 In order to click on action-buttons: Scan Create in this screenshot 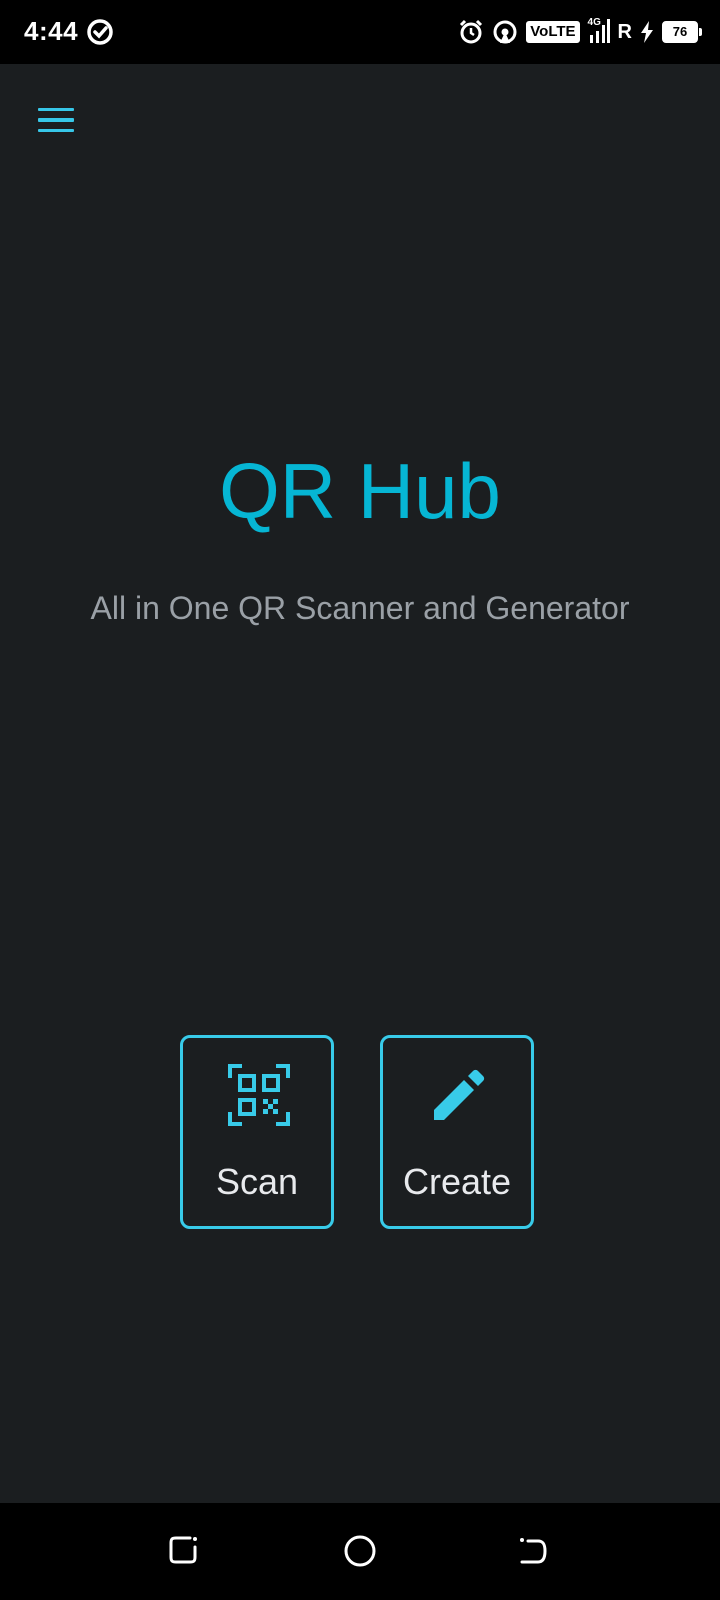, I will do `click(360, 1135)`.